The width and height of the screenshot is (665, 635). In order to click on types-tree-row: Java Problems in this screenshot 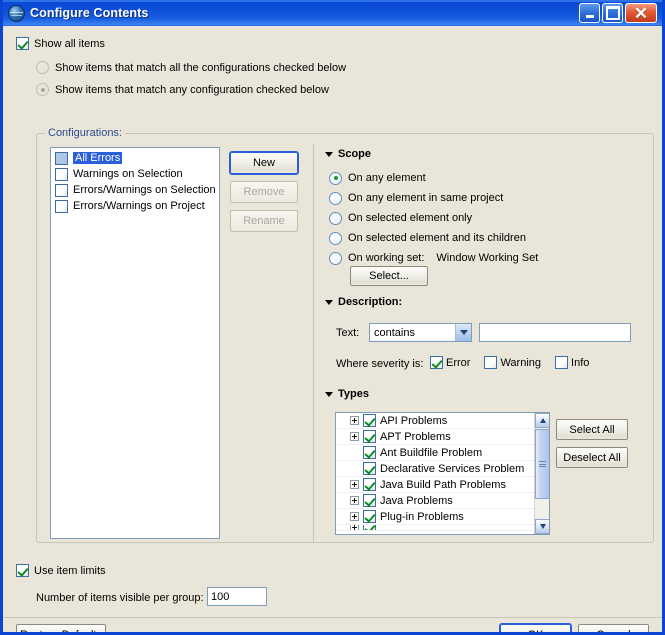, I will do `click(435, 501)`.